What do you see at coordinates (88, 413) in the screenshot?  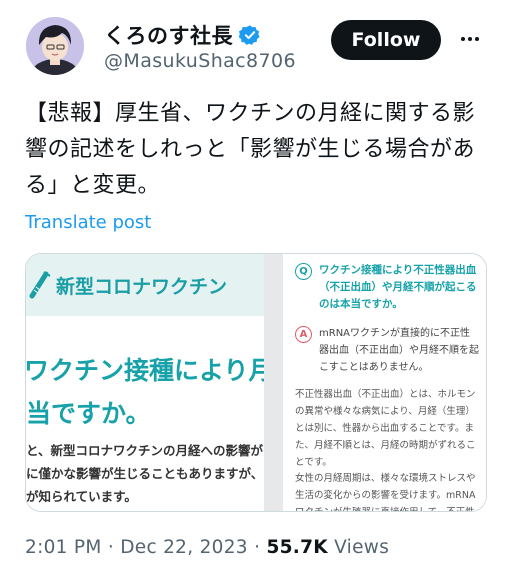 I see `media-question-line2: 当ですか。` at bounding box center [88, 413].